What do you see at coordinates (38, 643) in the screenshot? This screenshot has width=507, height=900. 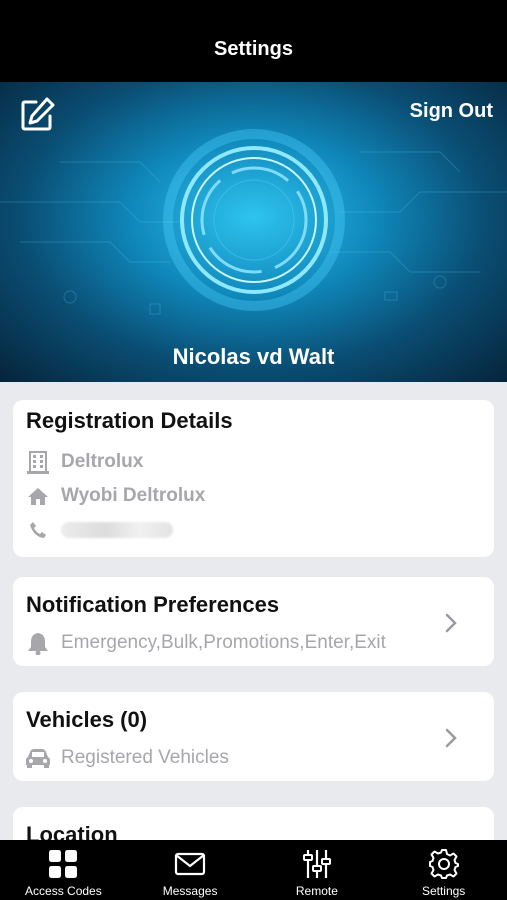 I see `bell-icon` at bounding box center [38, 643].